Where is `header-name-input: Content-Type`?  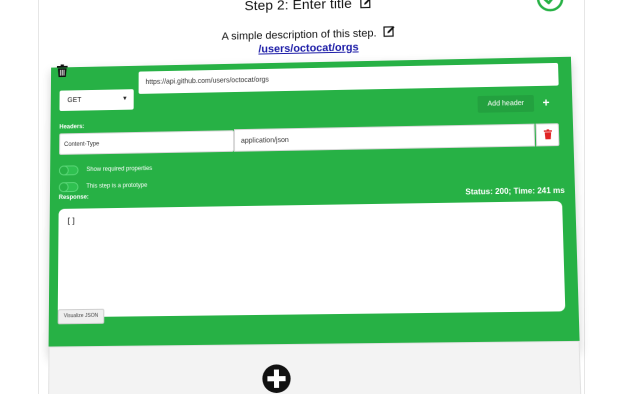
header-name-input: Content-Type is located at coordinates (147, 142).